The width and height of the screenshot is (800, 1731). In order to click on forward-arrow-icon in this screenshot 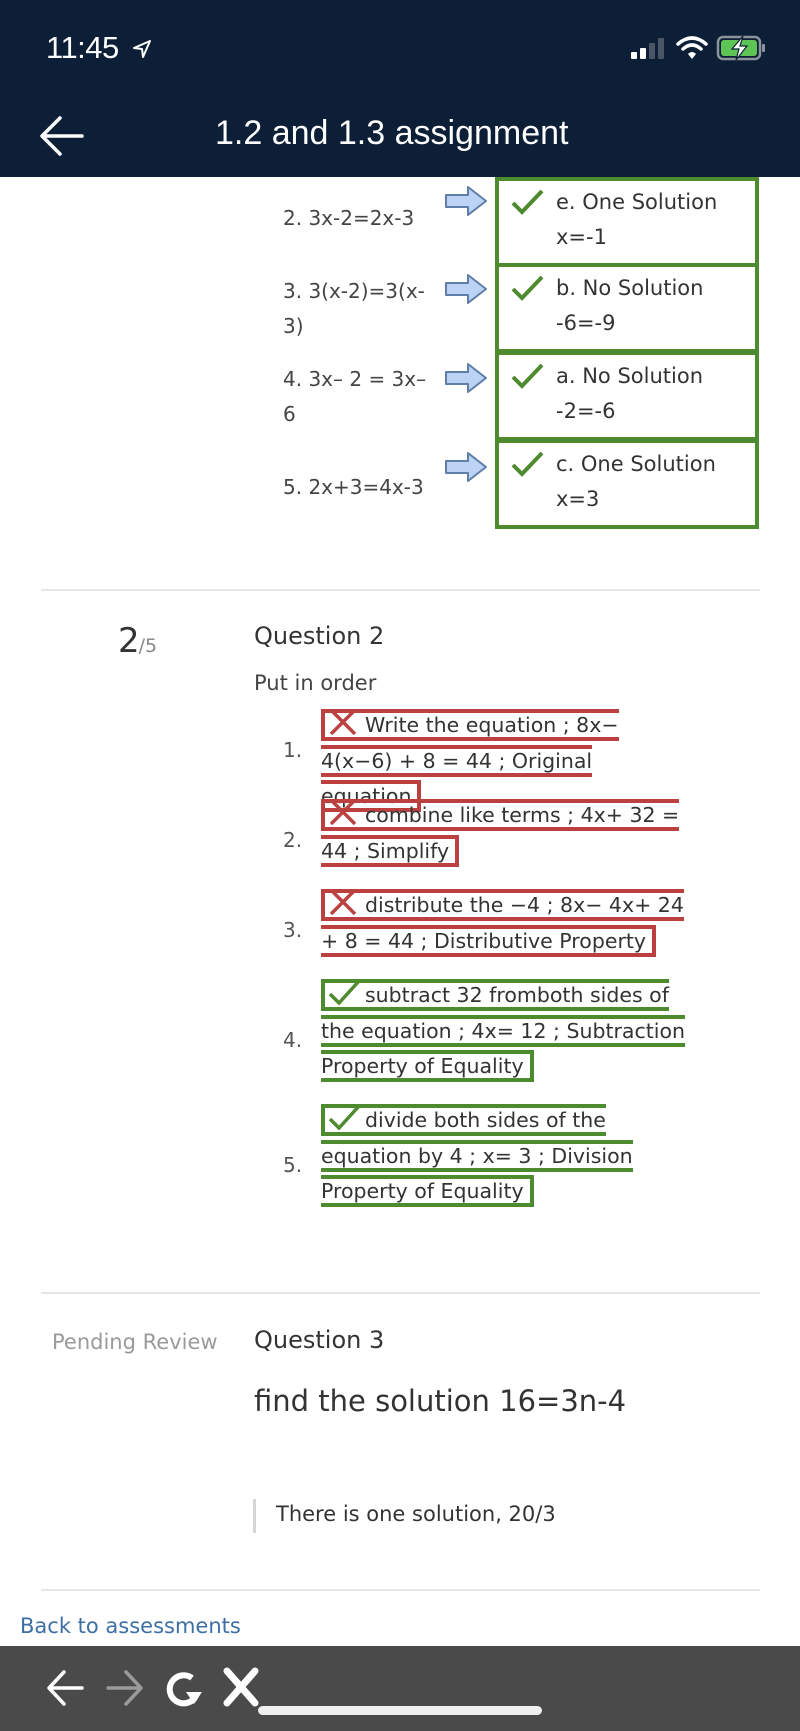, I will do `click(124, 1688)`.